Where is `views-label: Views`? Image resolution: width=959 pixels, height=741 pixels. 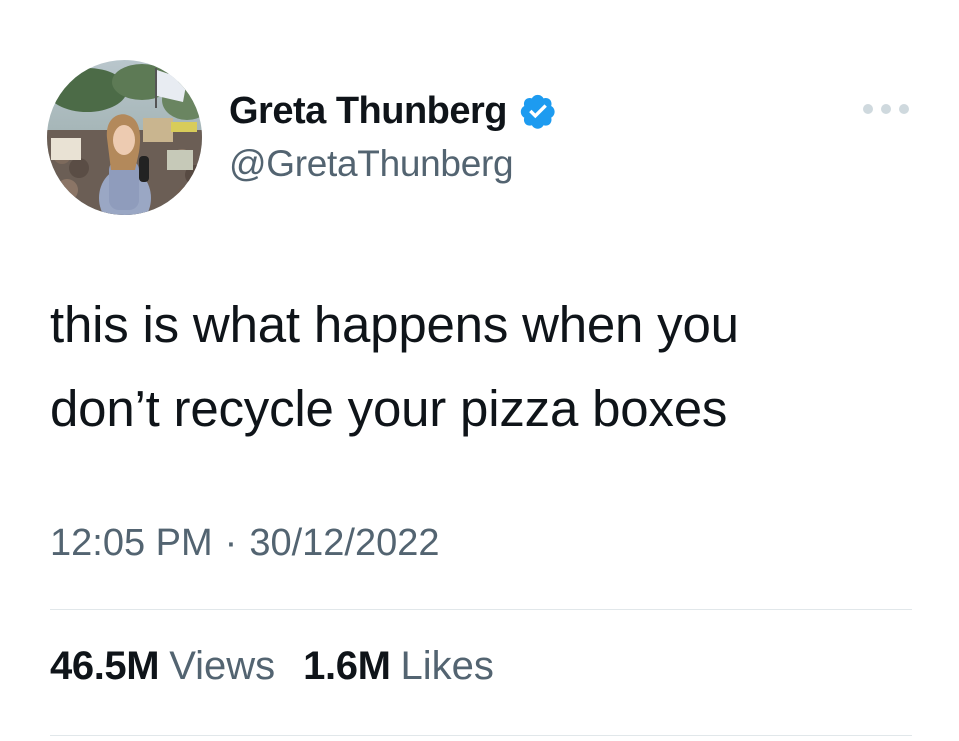
views-label: Views is located at coordinates (222, 666).